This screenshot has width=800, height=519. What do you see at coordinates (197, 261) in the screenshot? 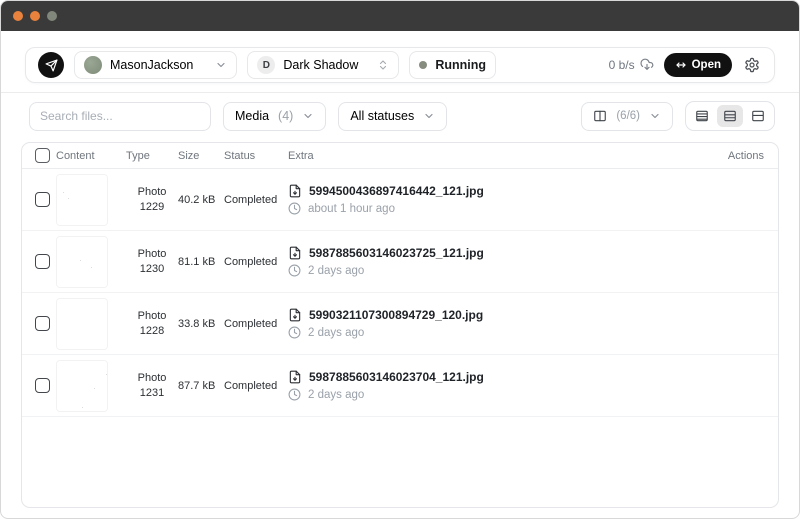
I see `size-cell: 81.1 kB` at bounding box center [197, 261].